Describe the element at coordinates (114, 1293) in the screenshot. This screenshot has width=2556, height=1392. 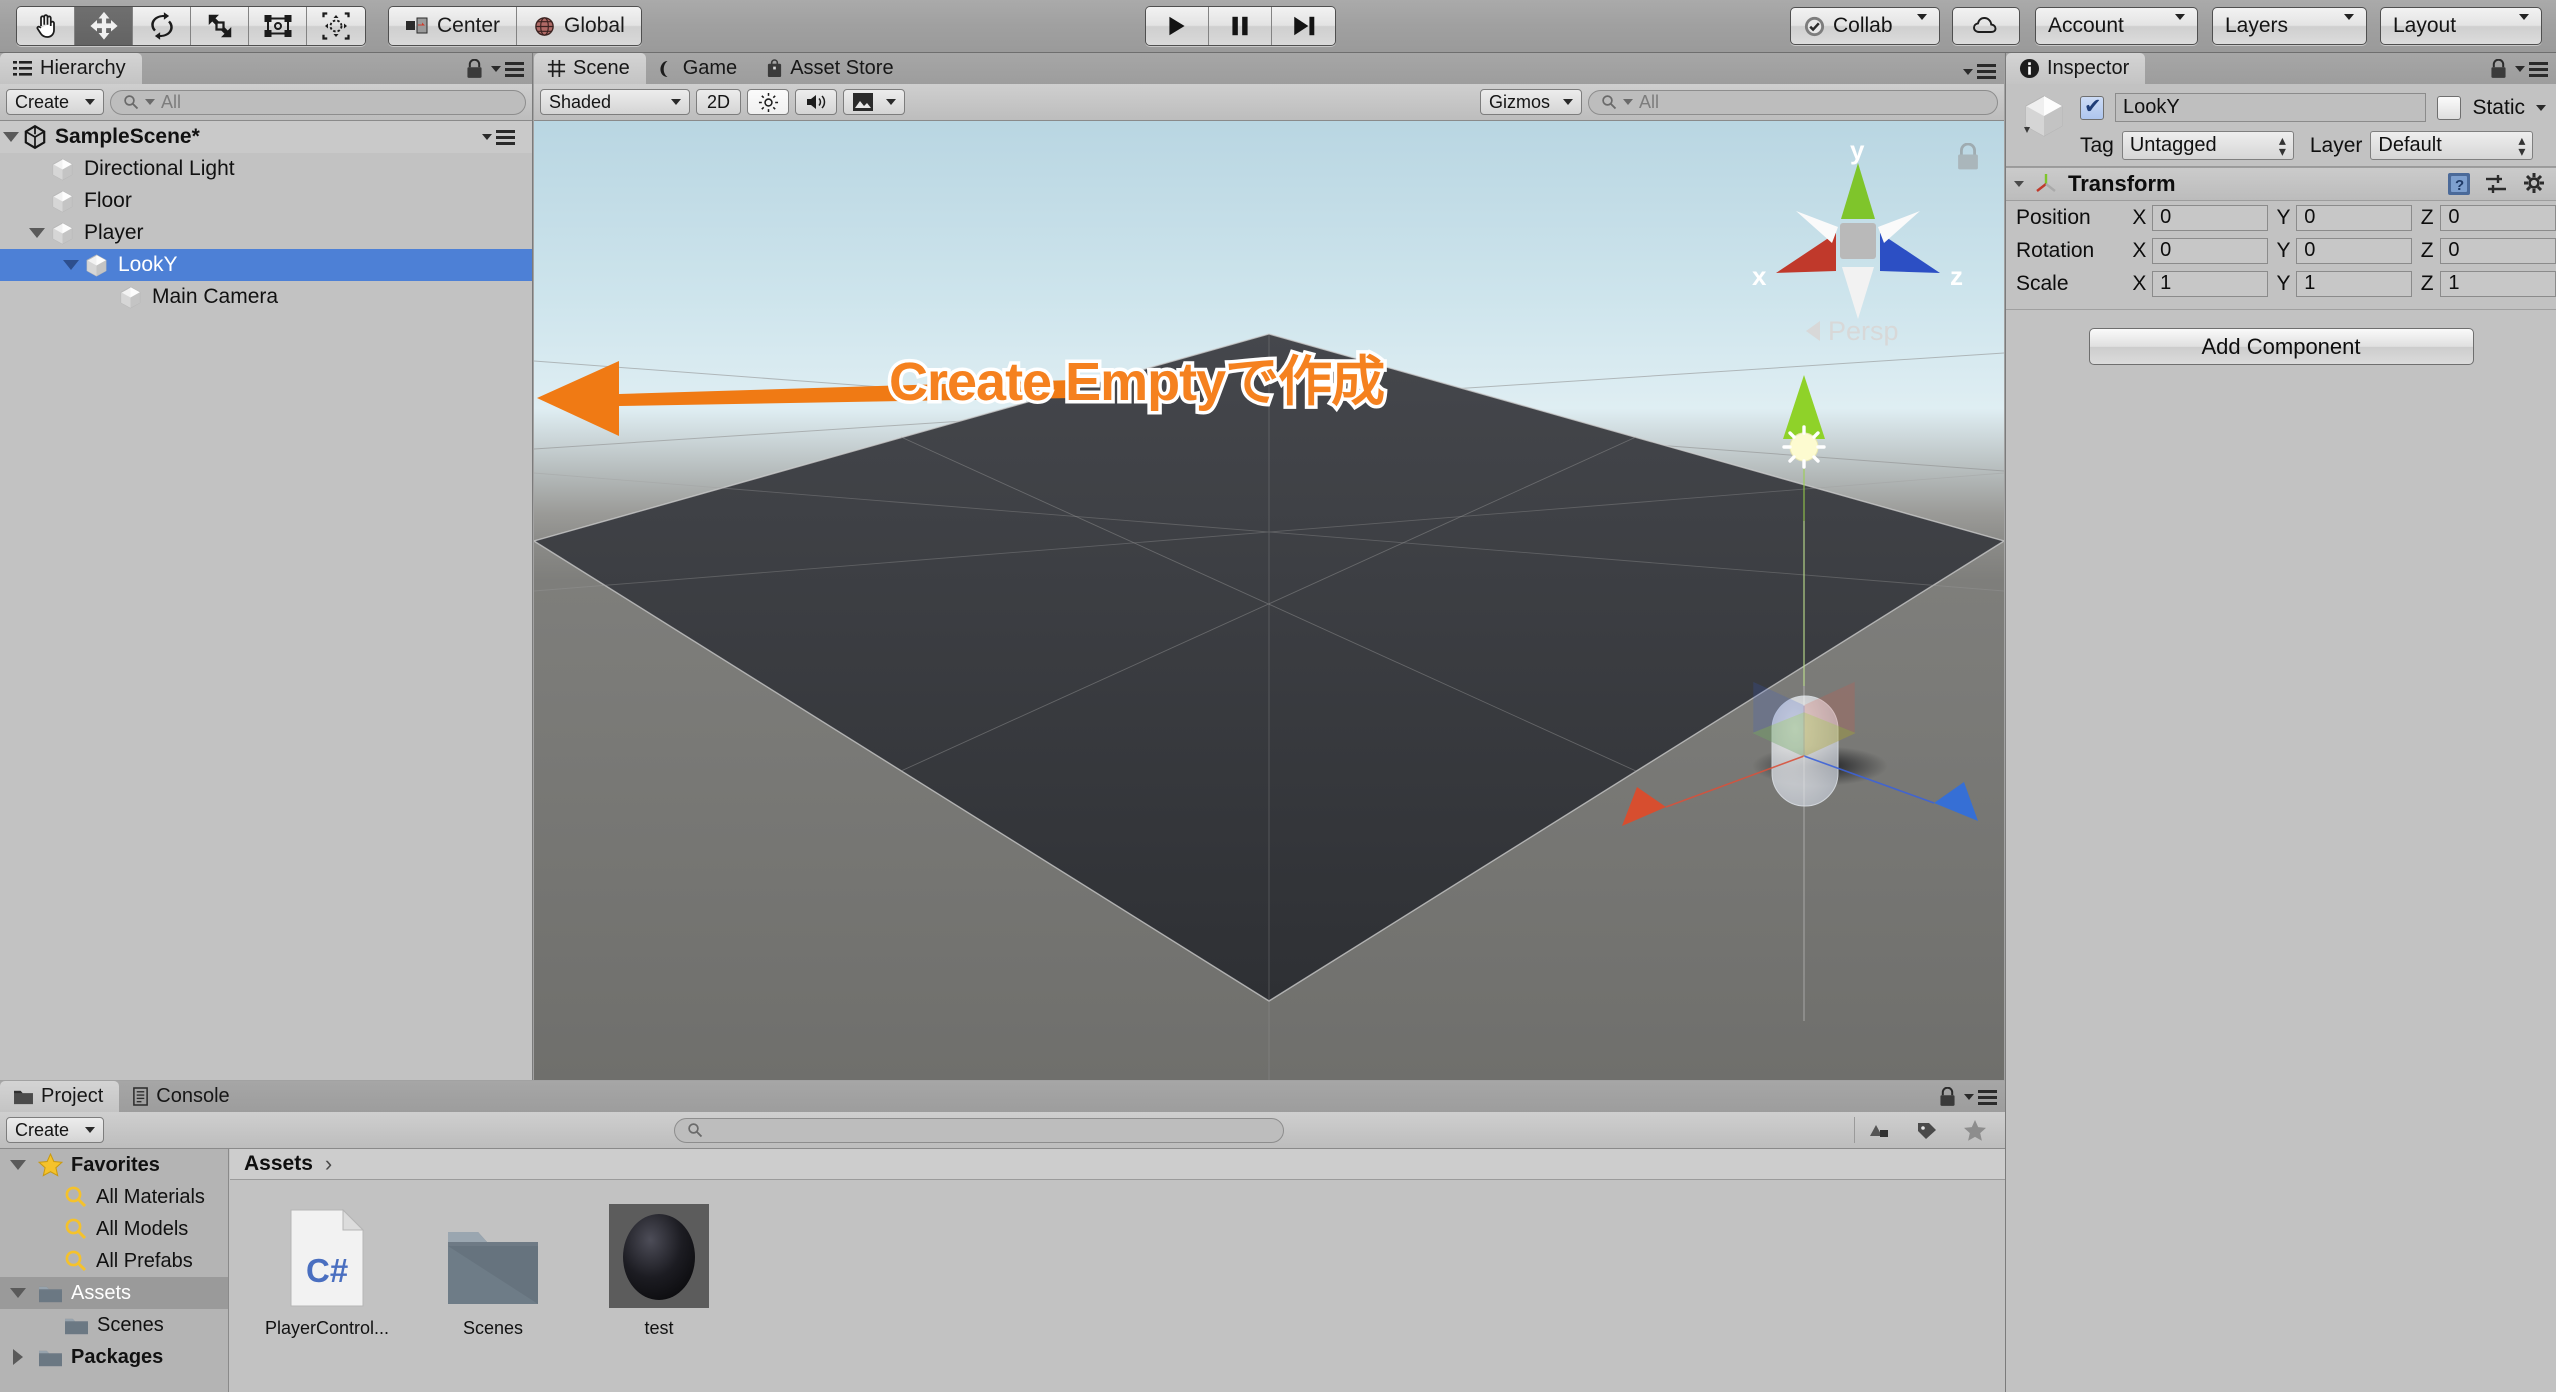
I see `project-tree-item-assets: Assets` at that location.